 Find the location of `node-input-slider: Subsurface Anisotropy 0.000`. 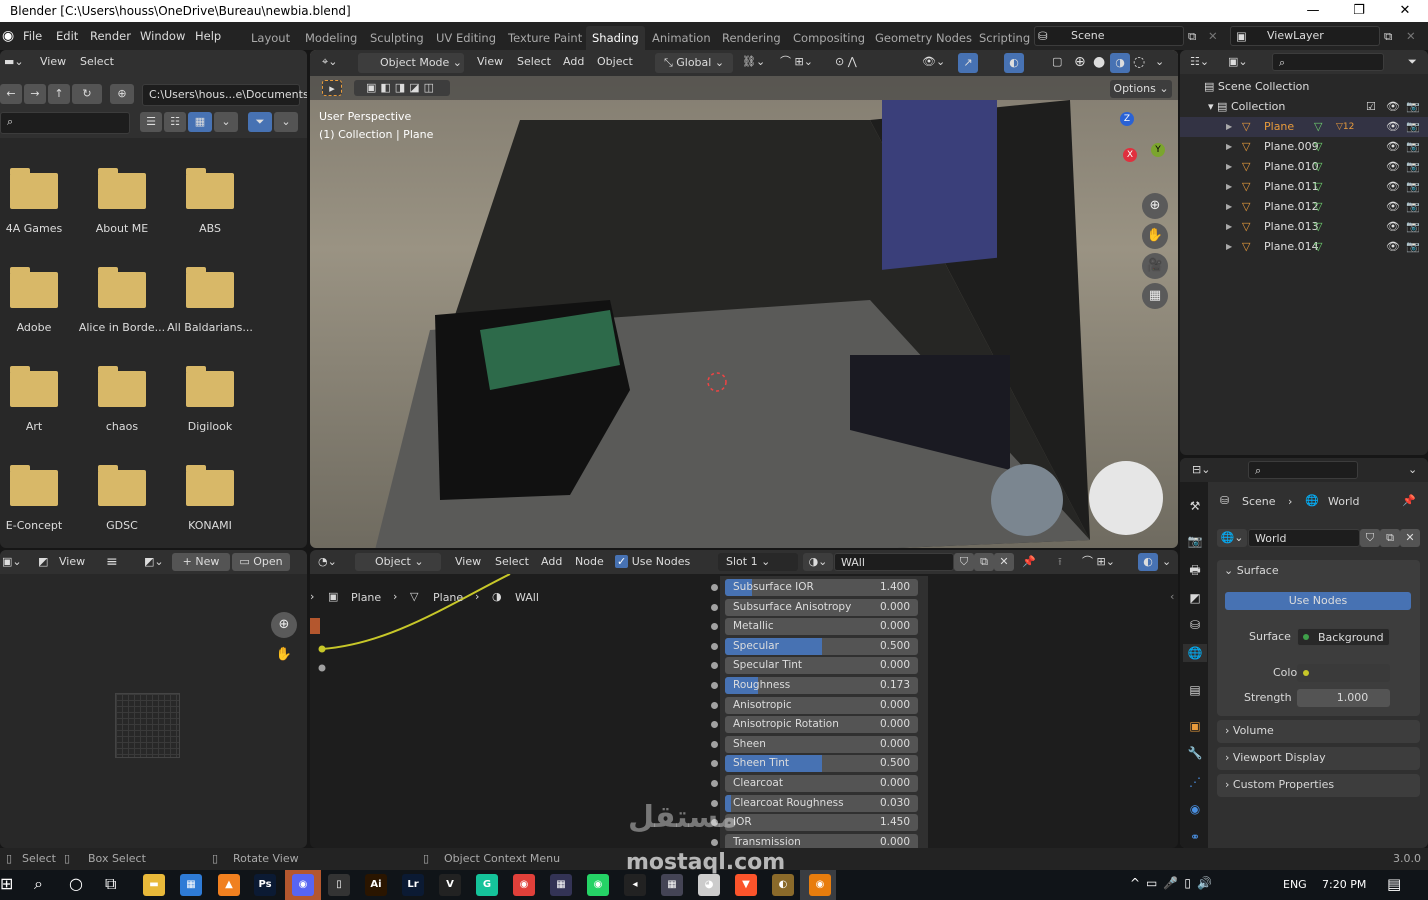

node-input-slider: Subsurface Anisotropy 0.000 is located at coordinates (821, 607).